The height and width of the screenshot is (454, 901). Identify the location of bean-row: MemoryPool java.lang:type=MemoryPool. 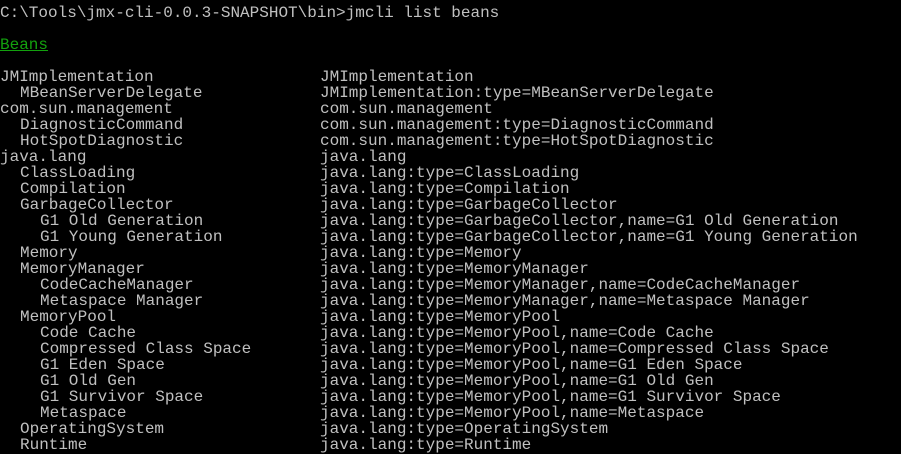
(450, 317).